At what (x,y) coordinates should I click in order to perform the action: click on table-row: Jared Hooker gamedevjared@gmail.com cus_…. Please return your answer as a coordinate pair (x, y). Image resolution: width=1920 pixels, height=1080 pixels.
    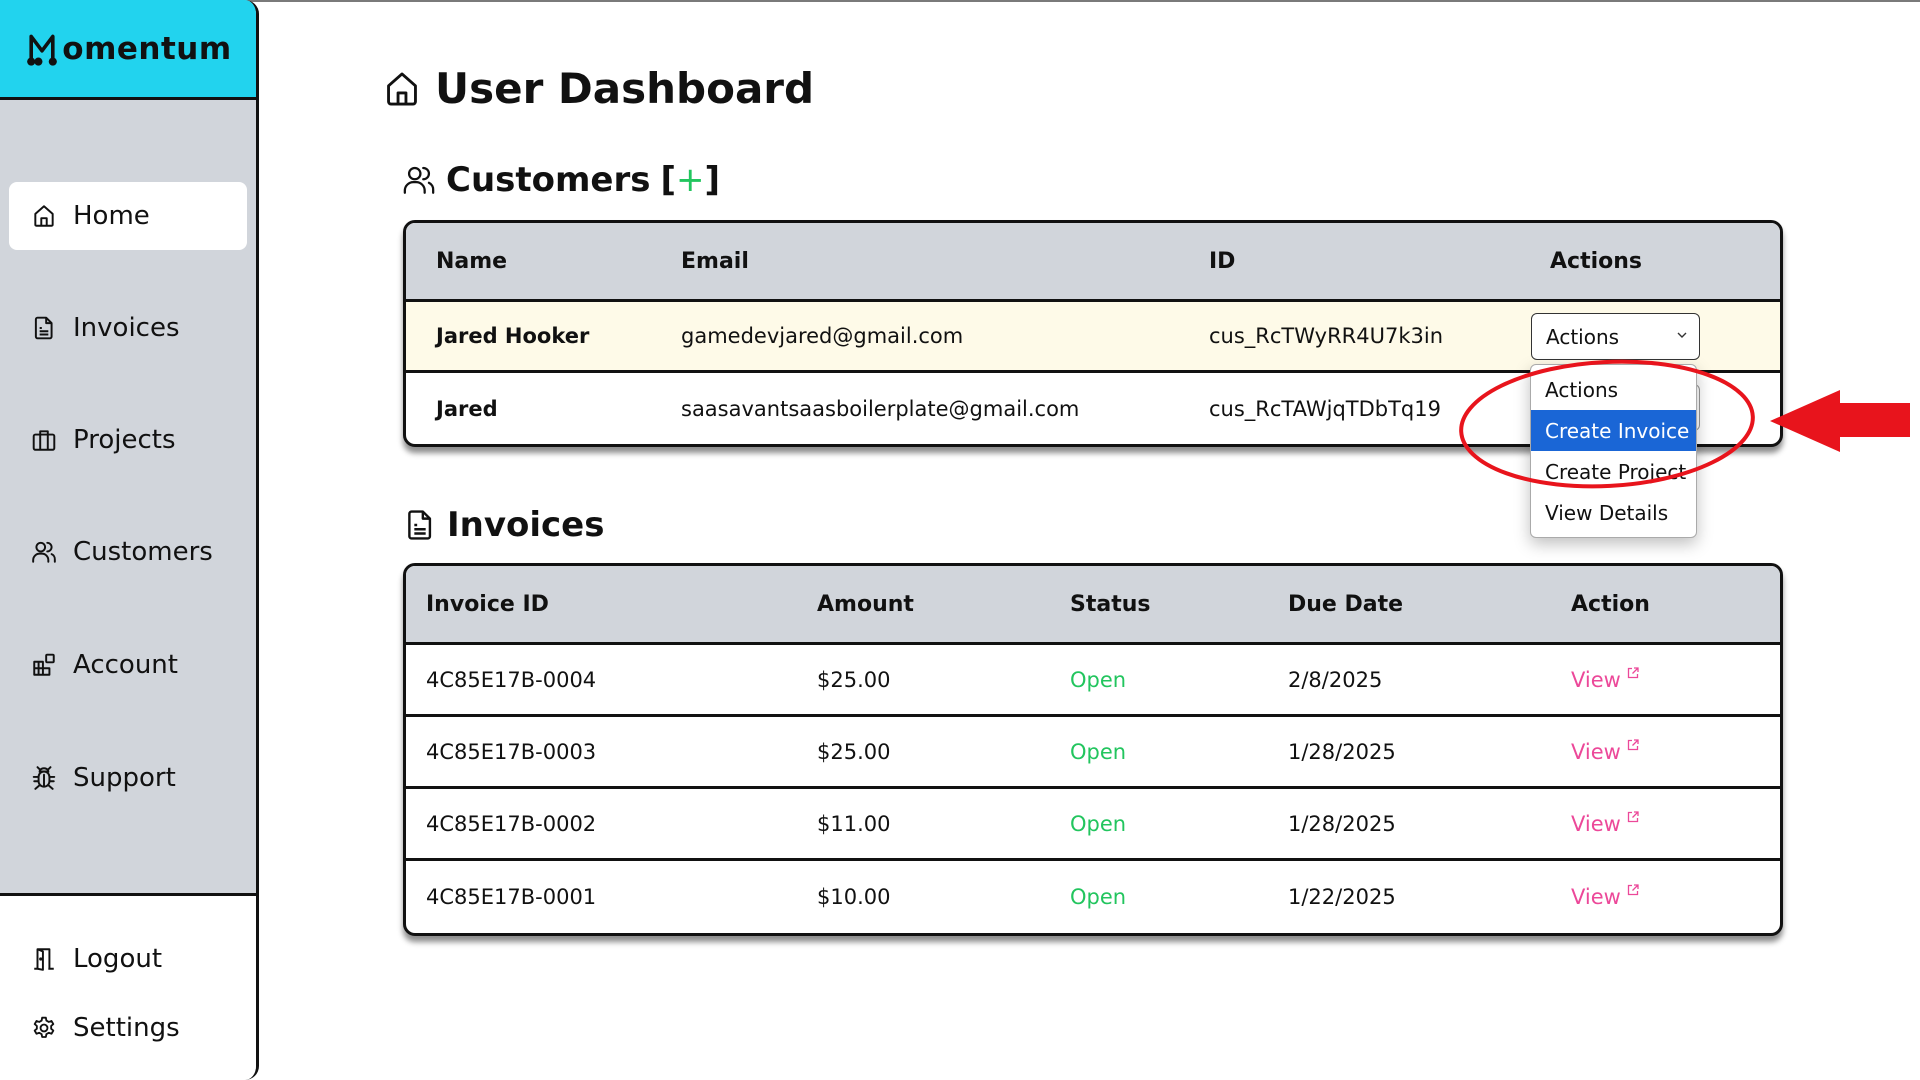
    Looking at the image, I should click on (1093, 337).